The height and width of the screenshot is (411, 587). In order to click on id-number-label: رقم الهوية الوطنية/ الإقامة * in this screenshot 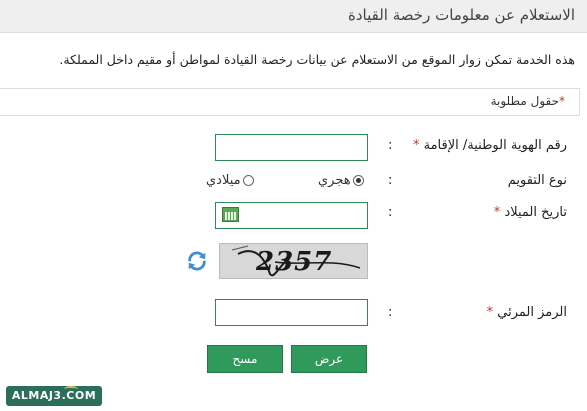, I will do `click(490, 145)`.